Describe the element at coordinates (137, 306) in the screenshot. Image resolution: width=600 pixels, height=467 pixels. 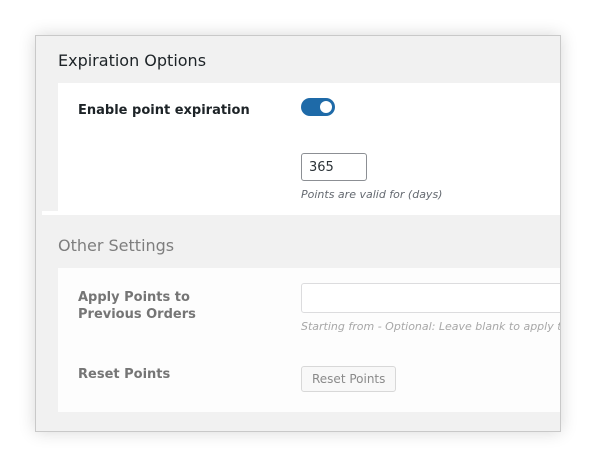
I see `apply-points-previous-orders-label: Apply Points to Previous Orders` at that location.